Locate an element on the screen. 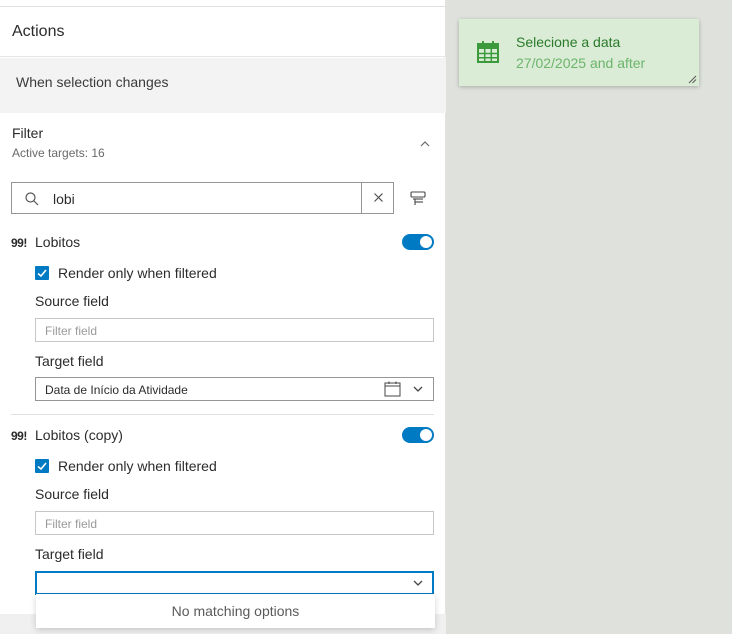 This screenshot has width=732, height=634. target-name: Lobitos is located at coordinates (58, 242).